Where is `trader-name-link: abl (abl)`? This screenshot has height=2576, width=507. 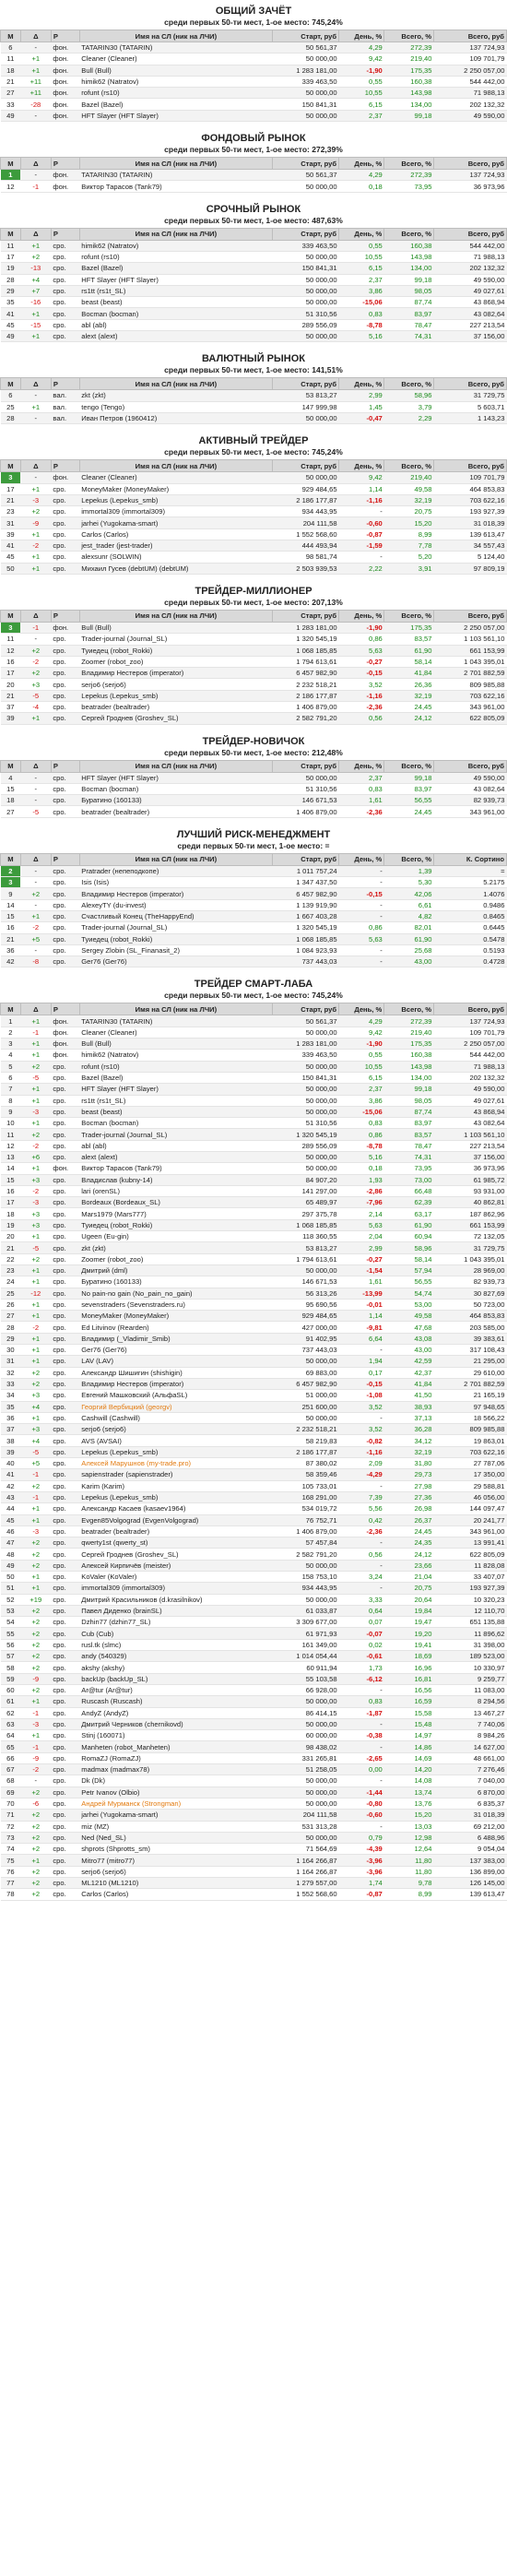 trader-name-link: abl (abl) is located at coordinates (176, 325).